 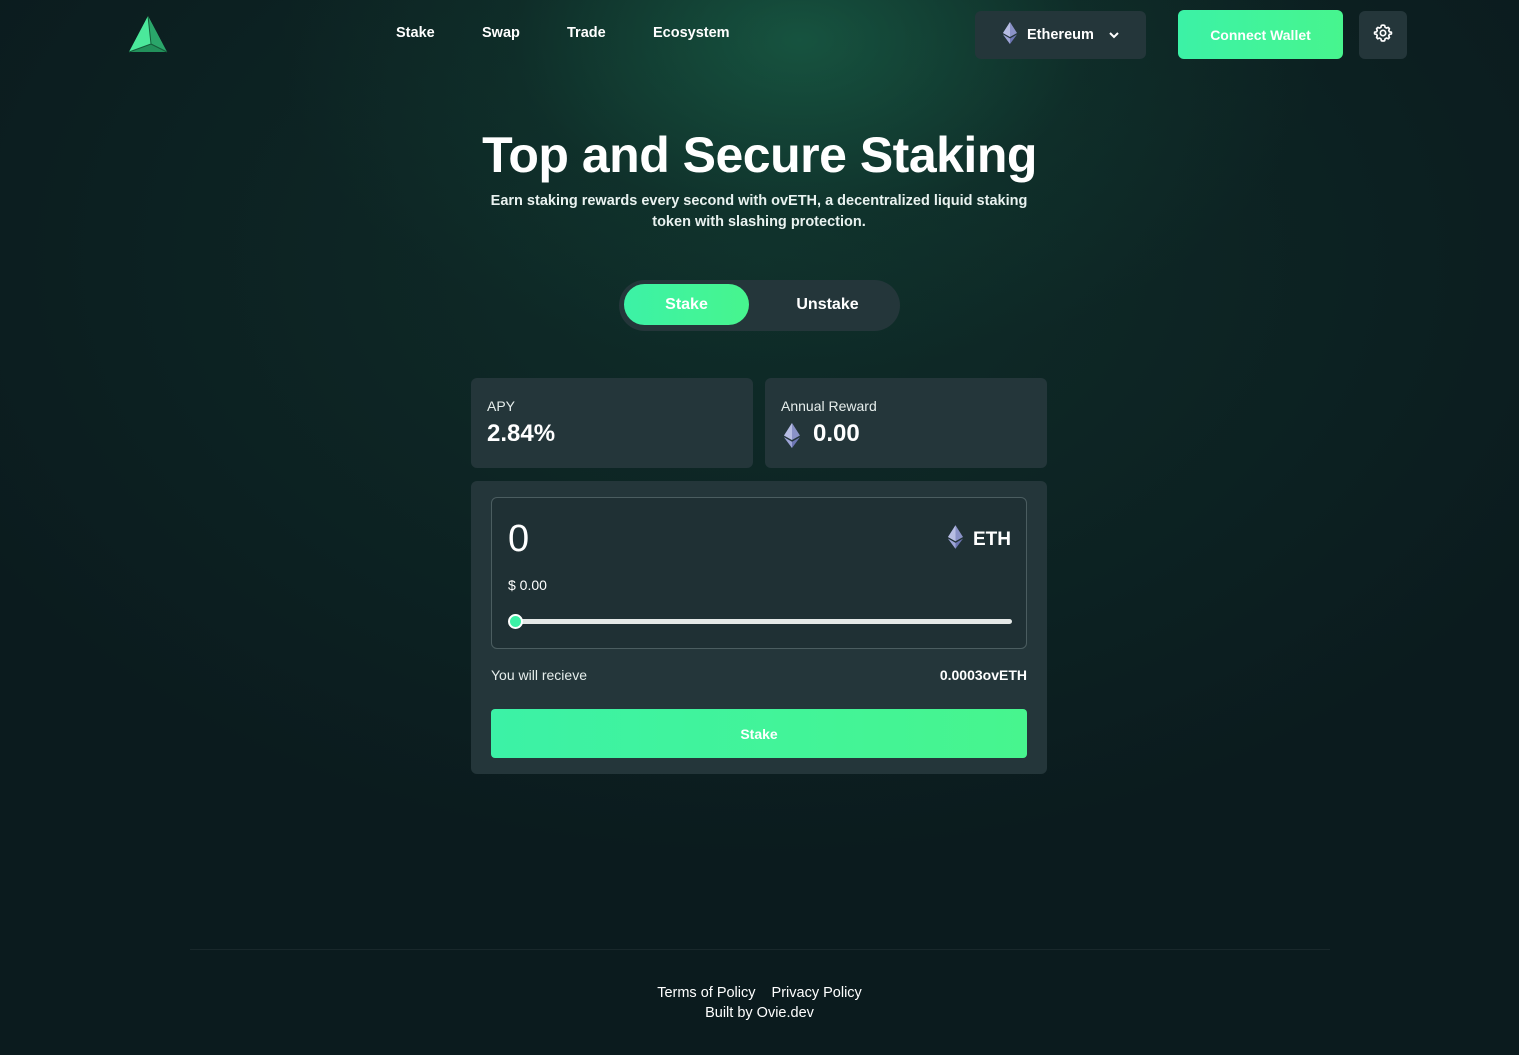 What do you see at coordinates (706, 993) in the screenshot?
I see `terms-link: Terms of Policy` at bounding box center [706, 993].